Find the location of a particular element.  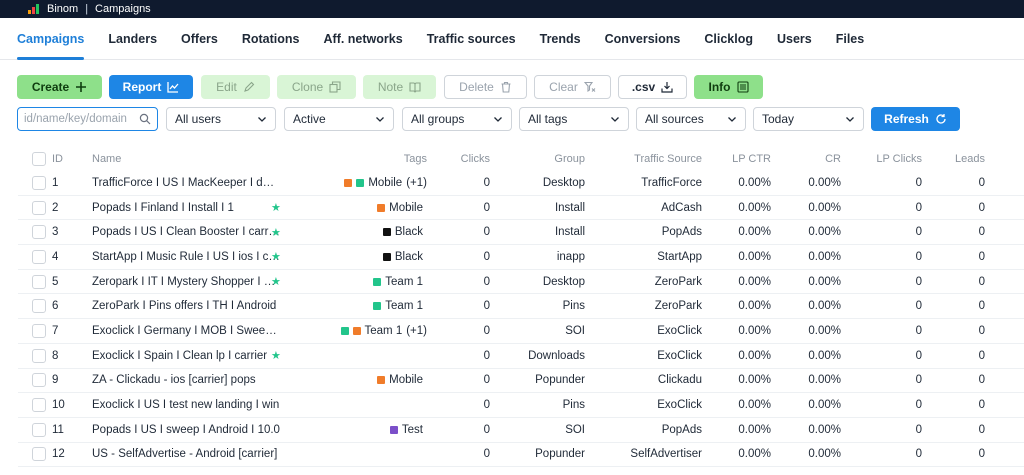

info-button: Info is located at coordinates (728, 87).